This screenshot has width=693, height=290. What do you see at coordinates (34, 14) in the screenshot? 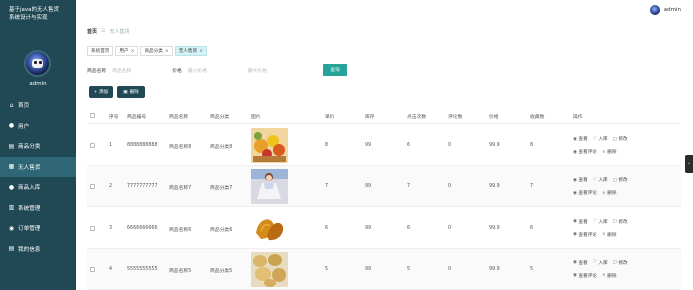
I see `app-title: 基于java的无人售货 系统设计与实现` at bounding box center [34, 14].